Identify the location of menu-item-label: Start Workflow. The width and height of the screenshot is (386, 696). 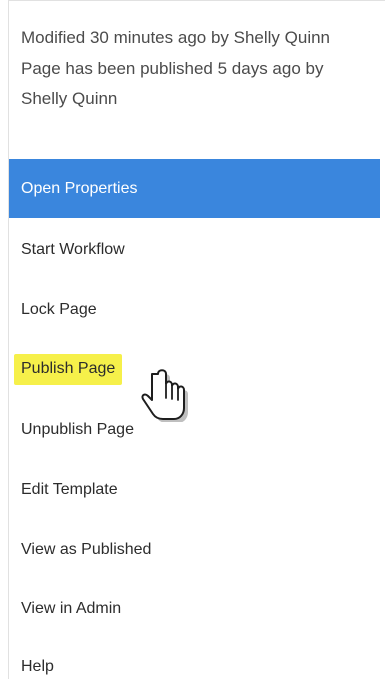
(73, 249).